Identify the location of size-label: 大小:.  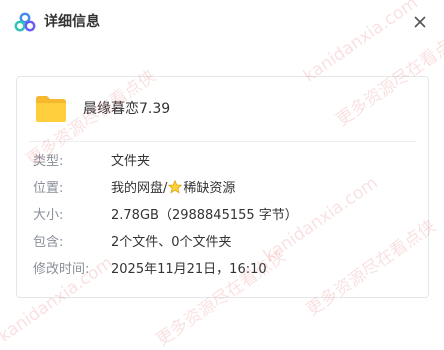
(48, 215).